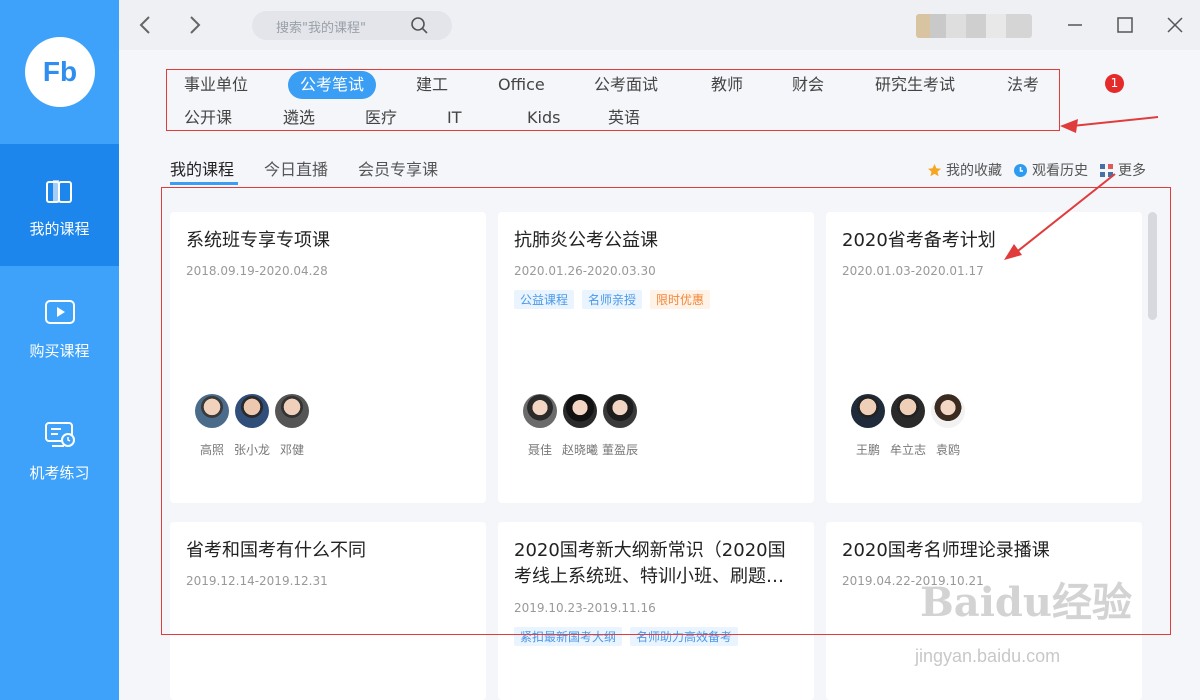  I want to click on close-icon, so click(1175, 25).